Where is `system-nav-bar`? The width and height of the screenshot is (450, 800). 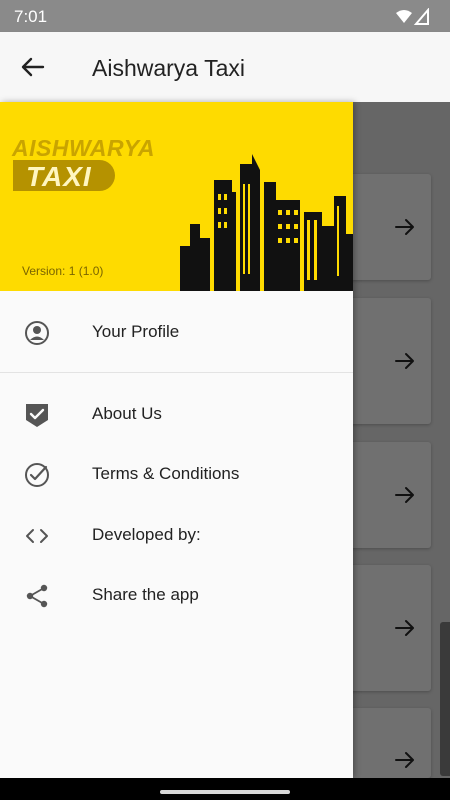
system-nav-bar is located at coordinates (225, 789).